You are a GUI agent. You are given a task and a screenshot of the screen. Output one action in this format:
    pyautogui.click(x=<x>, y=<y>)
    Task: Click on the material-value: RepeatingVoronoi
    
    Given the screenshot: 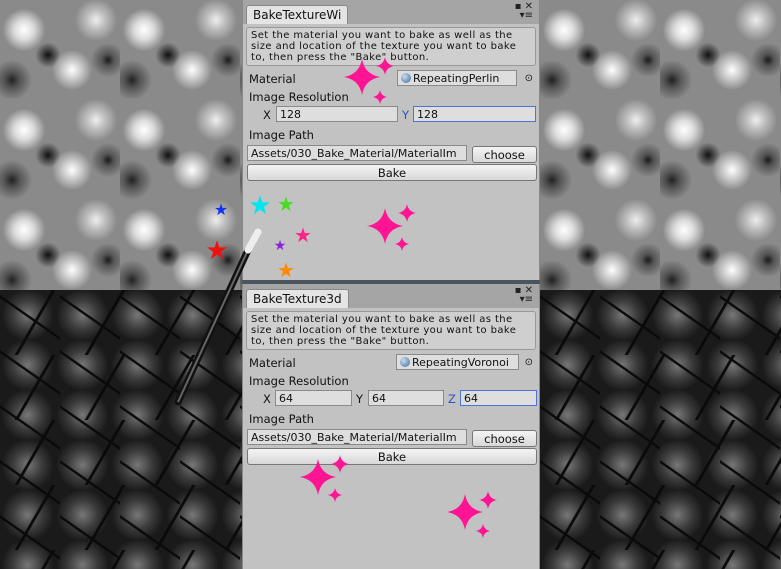 What is the action you would take?
    pyautogui.click(x=460, y=362)
    